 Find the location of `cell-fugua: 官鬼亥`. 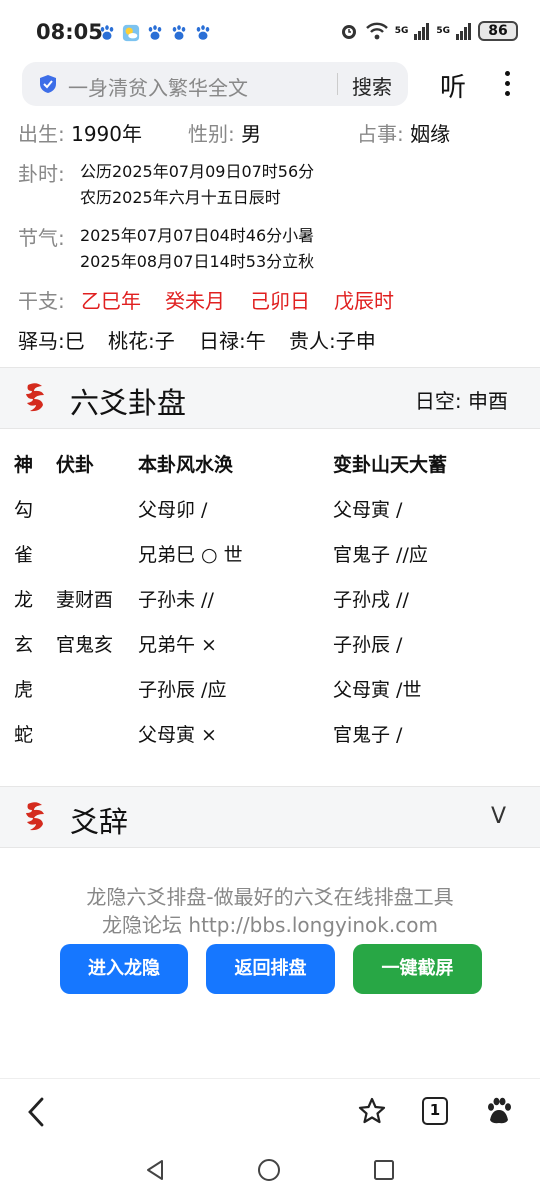

cell-fugua: 官鬼亥 is located at coordinates (85, 645).